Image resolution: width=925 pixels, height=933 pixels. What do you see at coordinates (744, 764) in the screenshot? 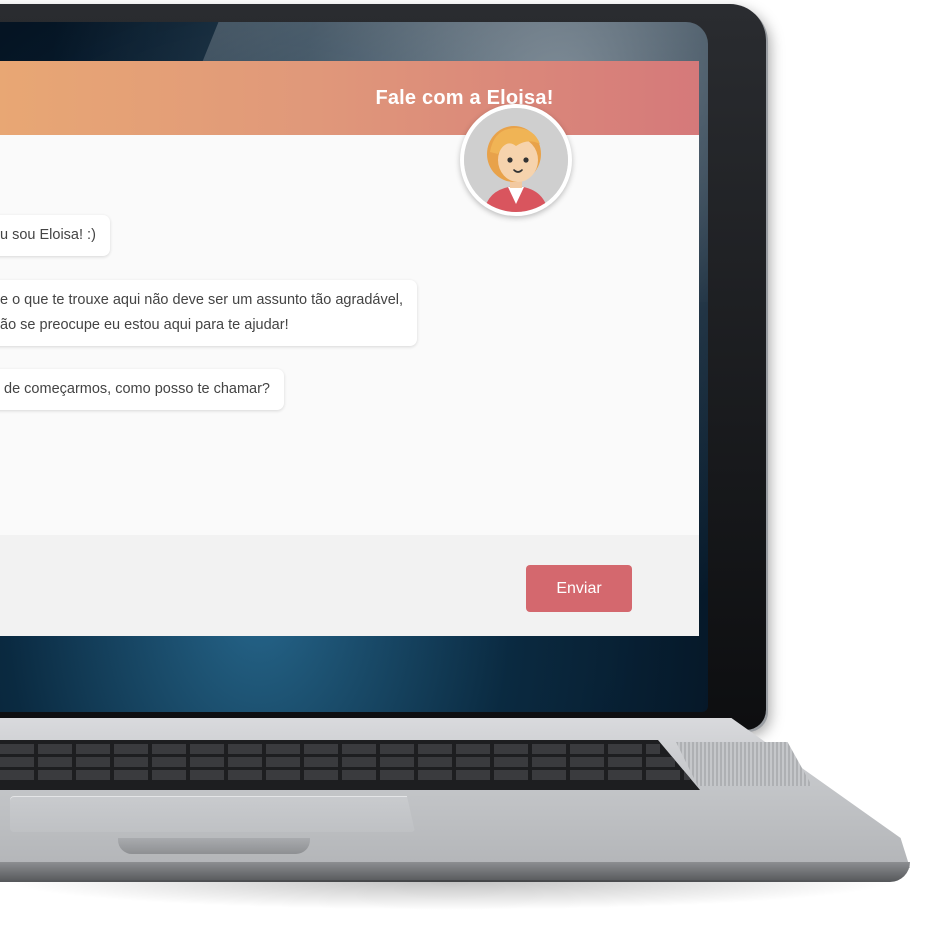
I see `speaker-grill` at bounding box center [744, 764].